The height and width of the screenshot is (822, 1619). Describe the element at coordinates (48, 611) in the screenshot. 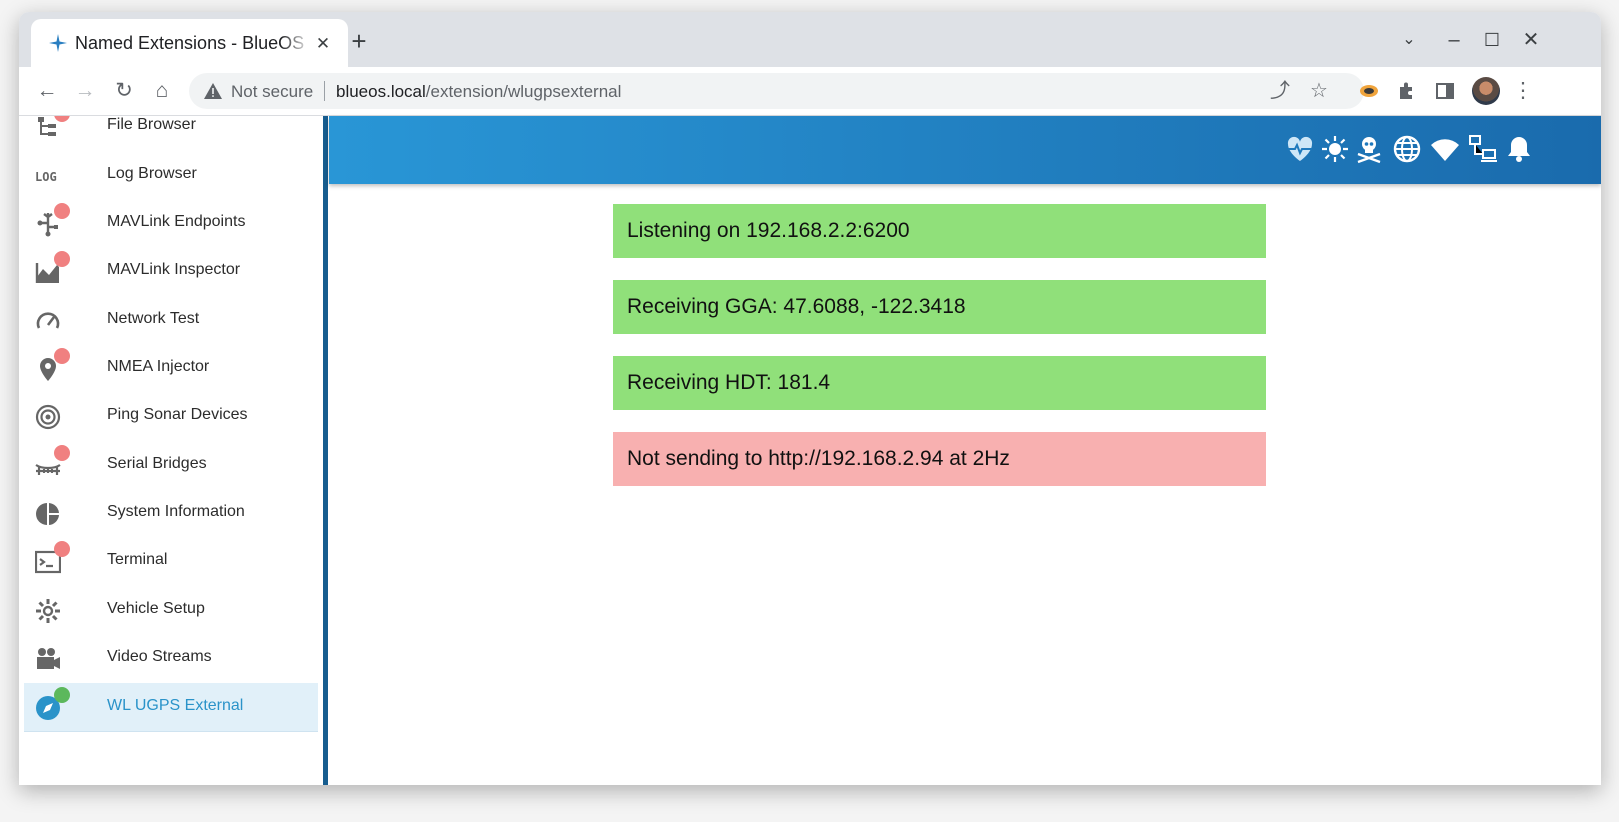

I see `gear-icon` at that location.